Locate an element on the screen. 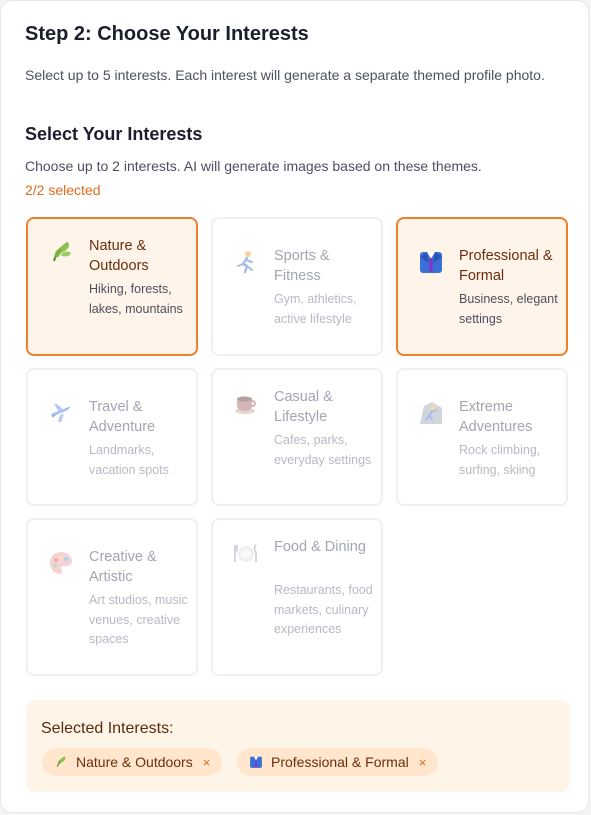 This screenshot has height=815, width=591. selection-count: 2/2 selected is located at coordinates (63, 190).